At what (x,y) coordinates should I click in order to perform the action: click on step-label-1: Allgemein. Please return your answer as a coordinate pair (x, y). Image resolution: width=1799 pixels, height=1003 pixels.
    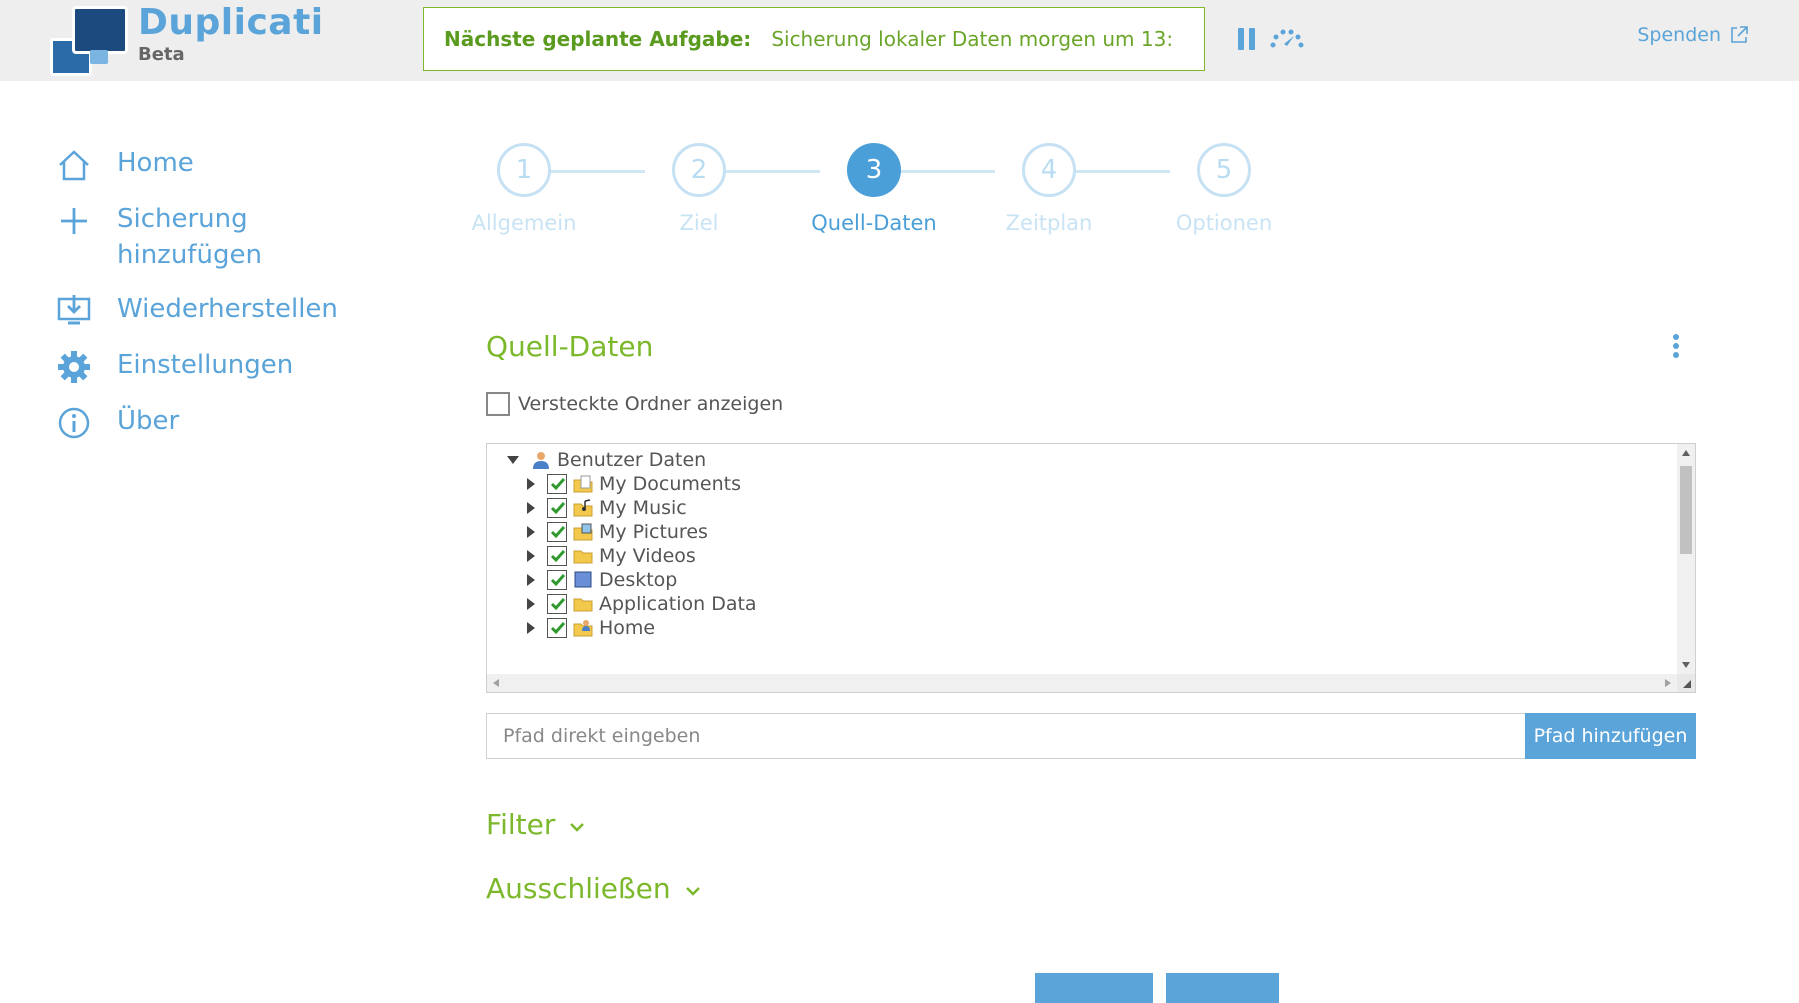
    Looking at the image, I should click on (524, 223).